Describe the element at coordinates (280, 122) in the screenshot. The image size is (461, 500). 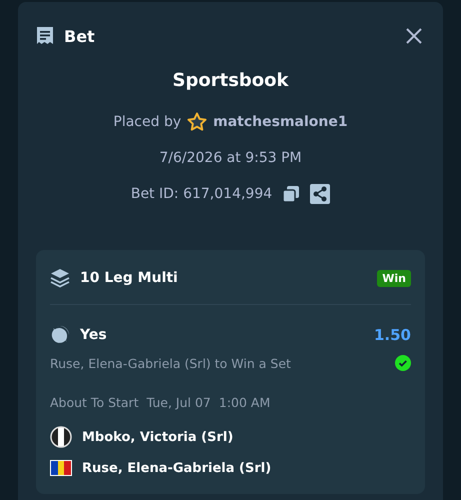
I see `username: matchesmalone1` at that location.